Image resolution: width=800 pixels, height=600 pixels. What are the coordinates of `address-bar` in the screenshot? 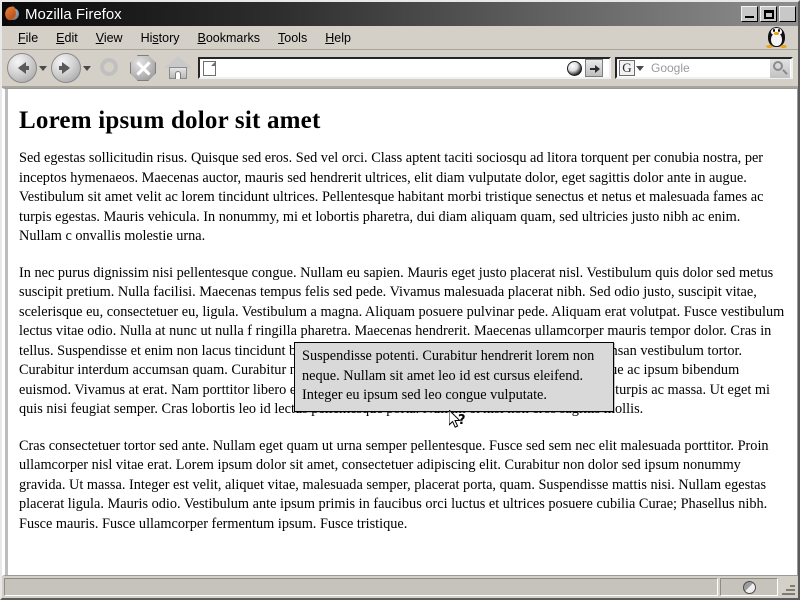 It's located at (404, 68).